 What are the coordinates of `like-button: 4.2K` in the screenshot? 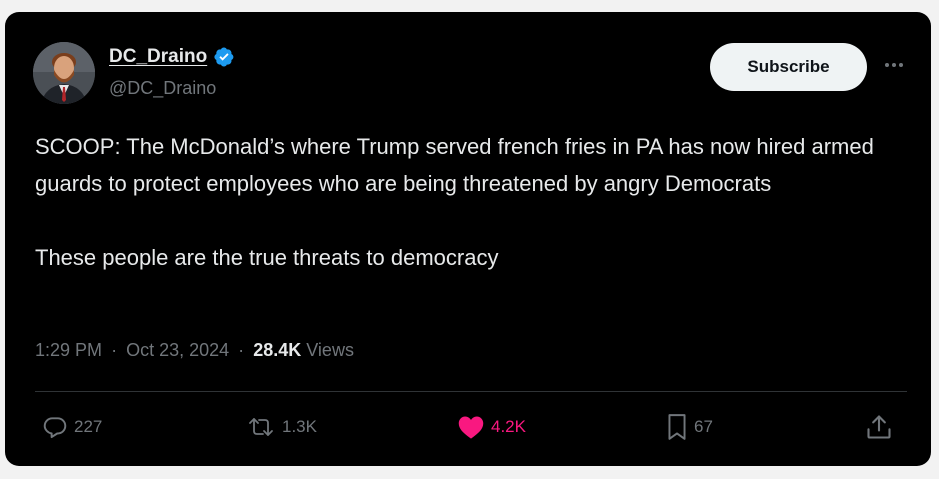 It's located at (491, 427).